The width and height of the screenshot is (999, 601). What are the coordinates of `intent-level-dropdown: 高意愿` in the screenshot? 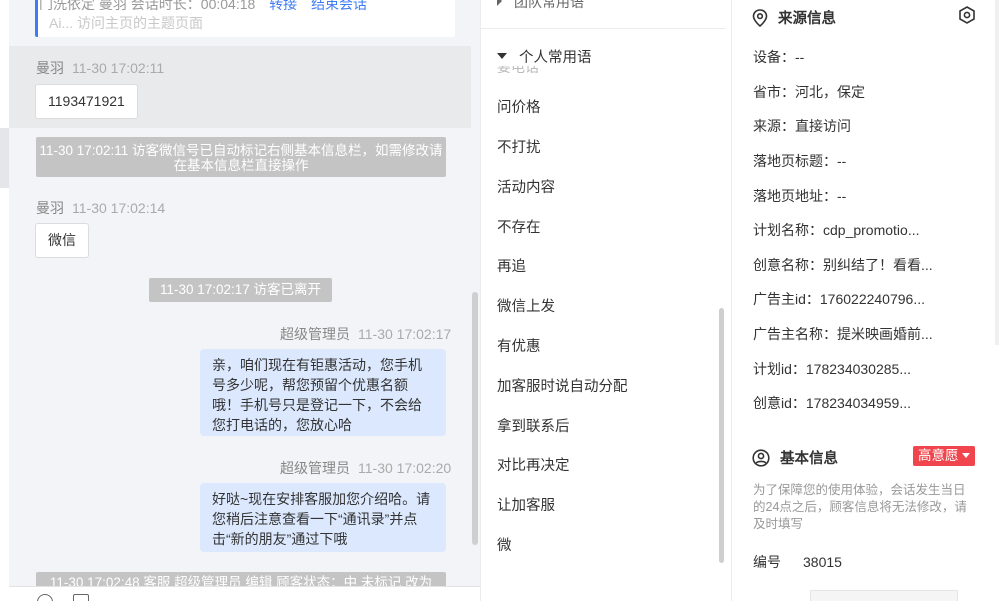 It's located at (944, 456).